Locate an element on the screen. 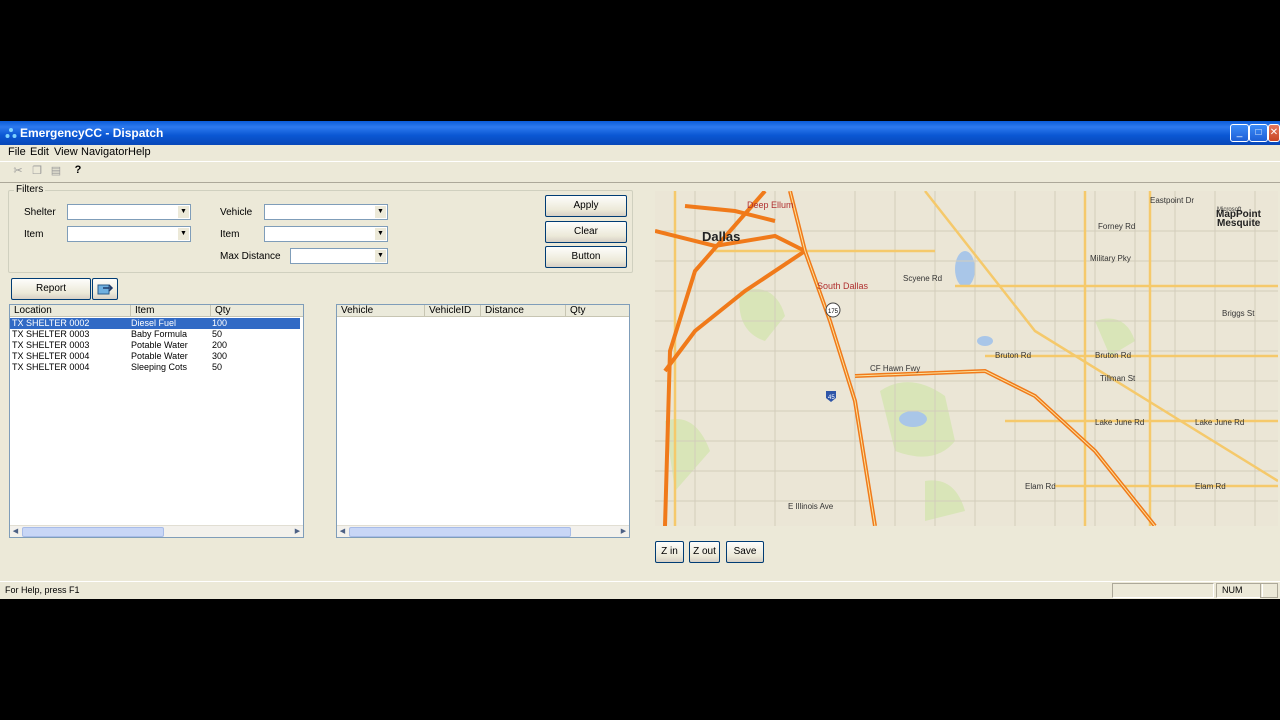 The image size is (1280, 720). apply-button: Apply is located at coordinates (586, 206).